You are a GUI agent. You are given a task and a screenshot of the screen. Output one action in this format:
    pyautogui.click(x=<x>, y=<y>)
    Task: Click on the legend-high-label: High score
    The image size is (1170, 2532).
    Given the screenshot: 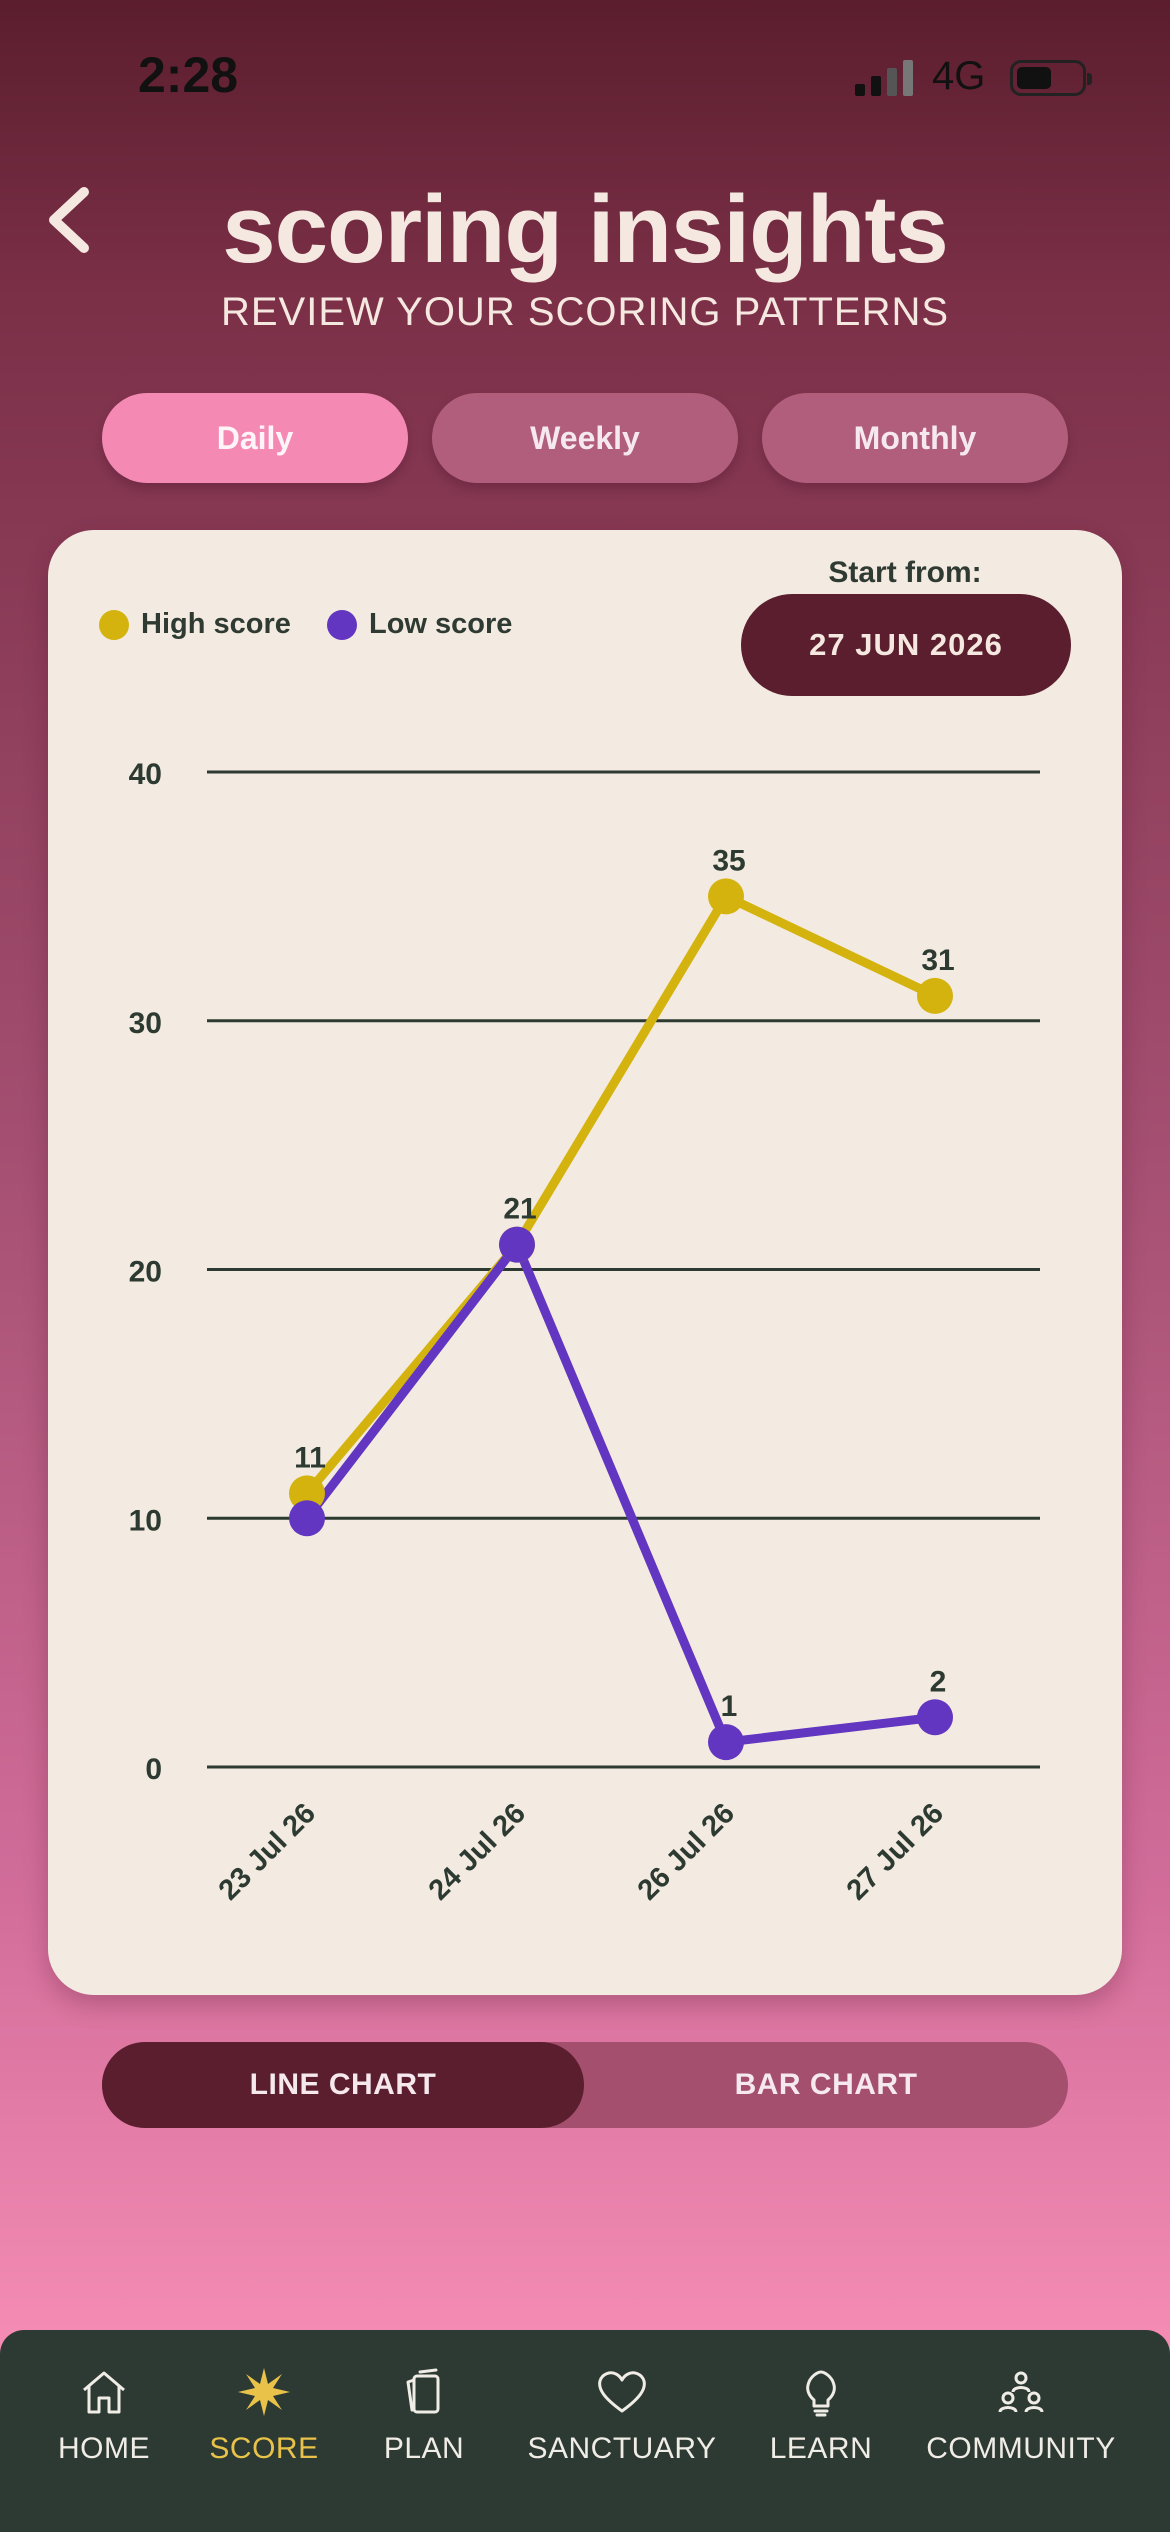 What is the action you would take?
    pyautogui.click(x=216, y=624)
    